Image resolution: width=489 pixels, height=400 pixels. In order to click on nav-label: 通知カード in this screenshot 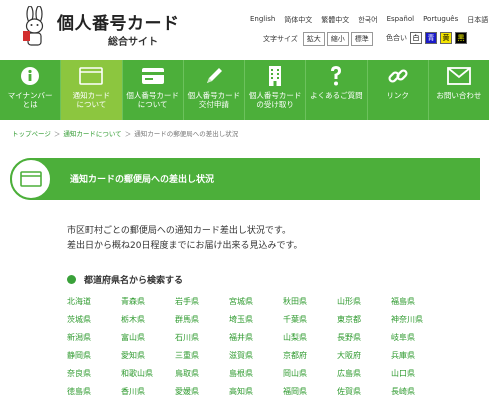, I will do `click(91, 95)`.